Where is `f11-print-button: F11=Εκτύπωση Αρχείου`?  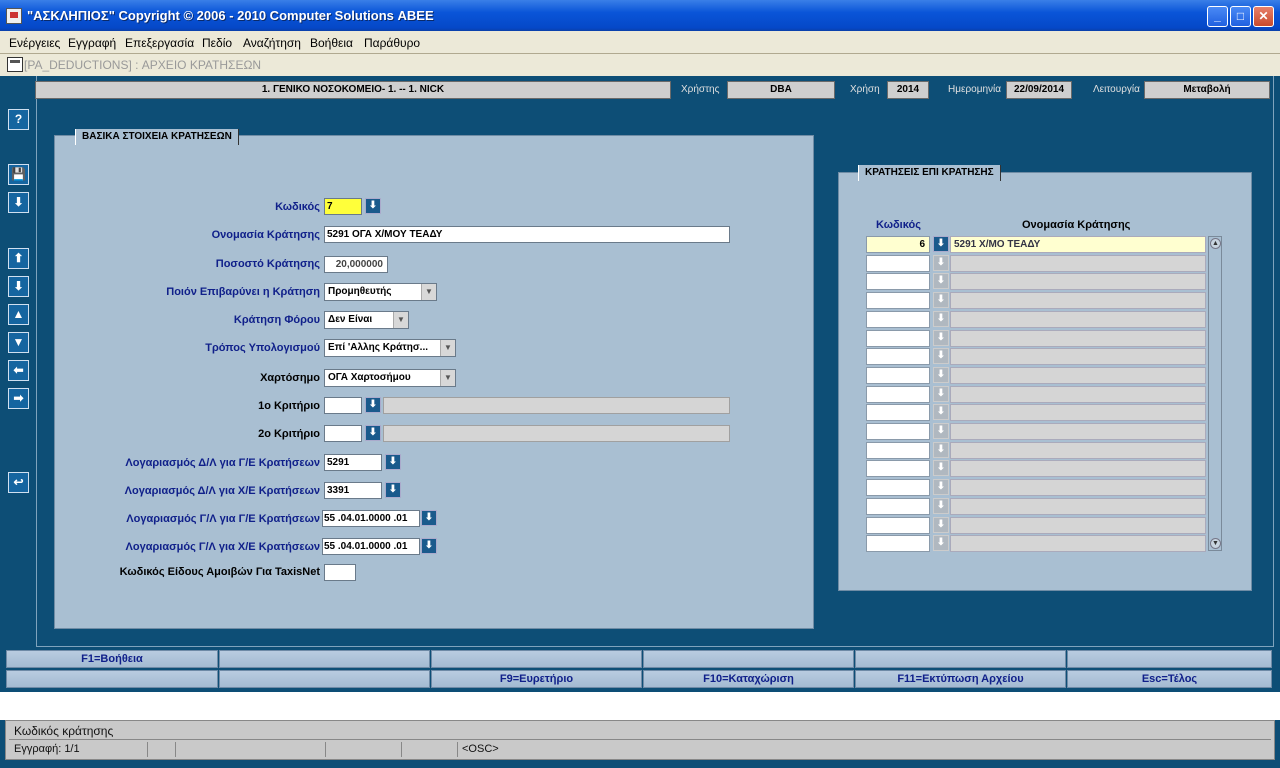
f11-print-button: F11=Εκτύπωση Αρχείου is located at coordinates (960, 679).